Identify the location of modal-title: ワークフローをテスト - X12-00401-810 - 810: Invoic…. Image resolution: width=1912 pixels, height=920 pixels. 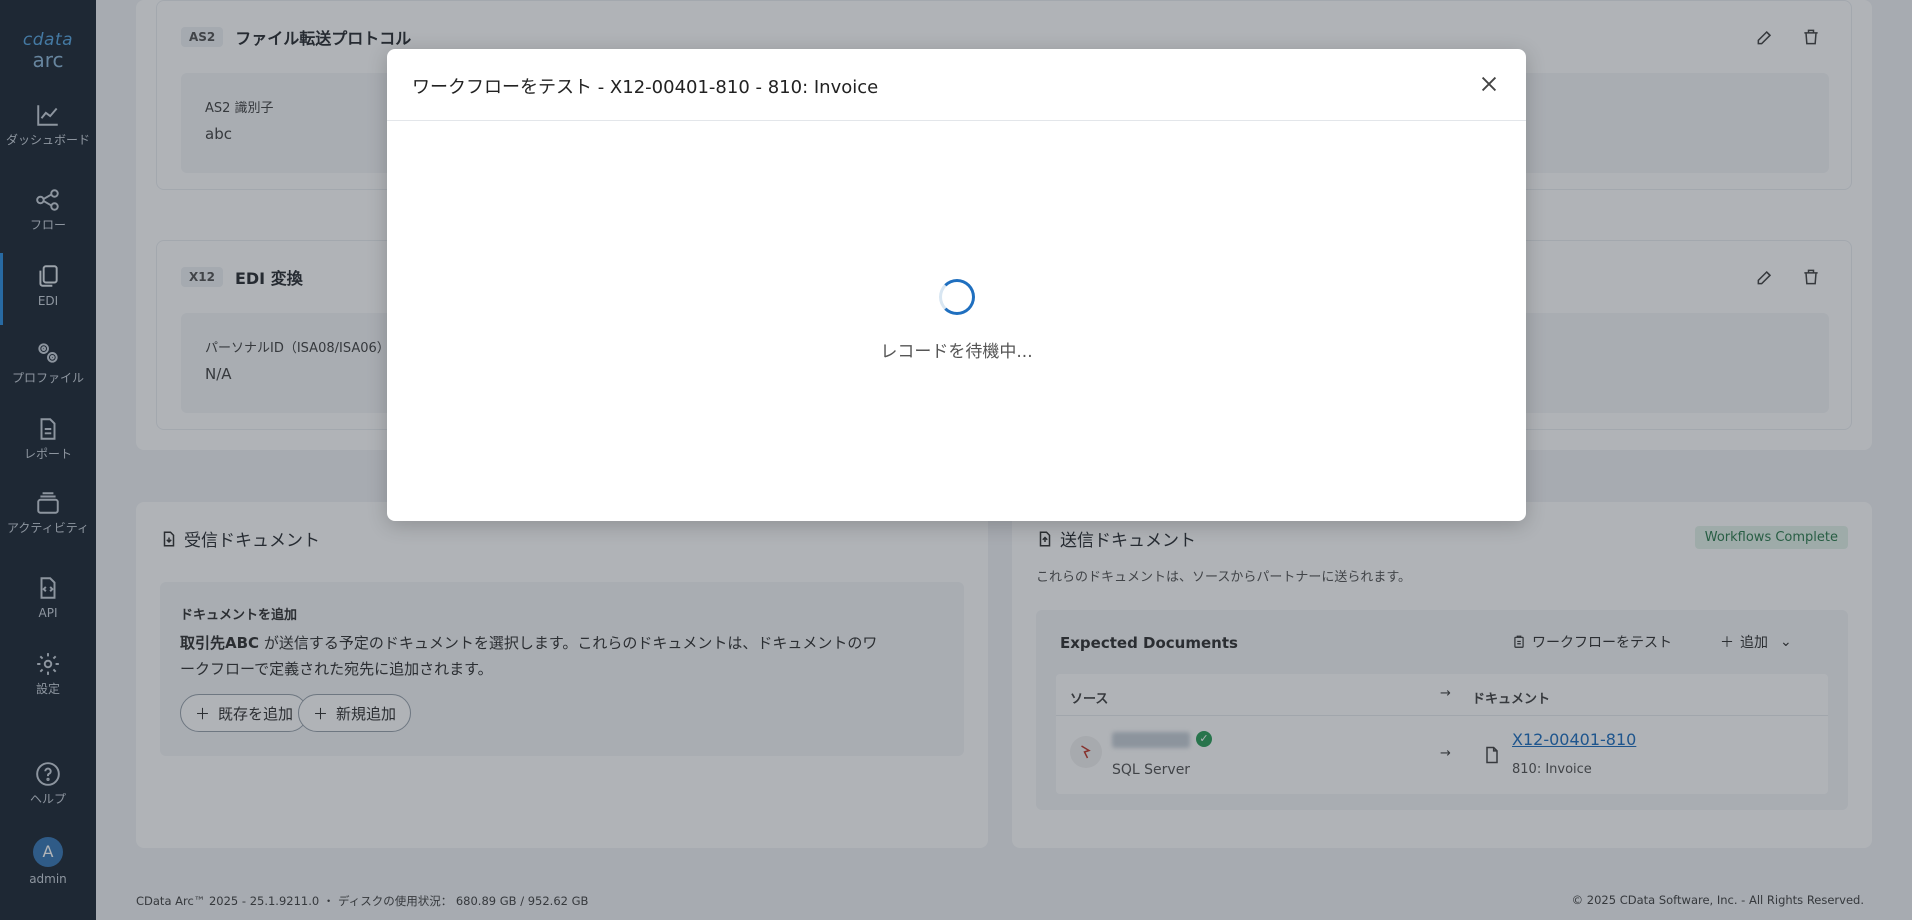
(645, 87).